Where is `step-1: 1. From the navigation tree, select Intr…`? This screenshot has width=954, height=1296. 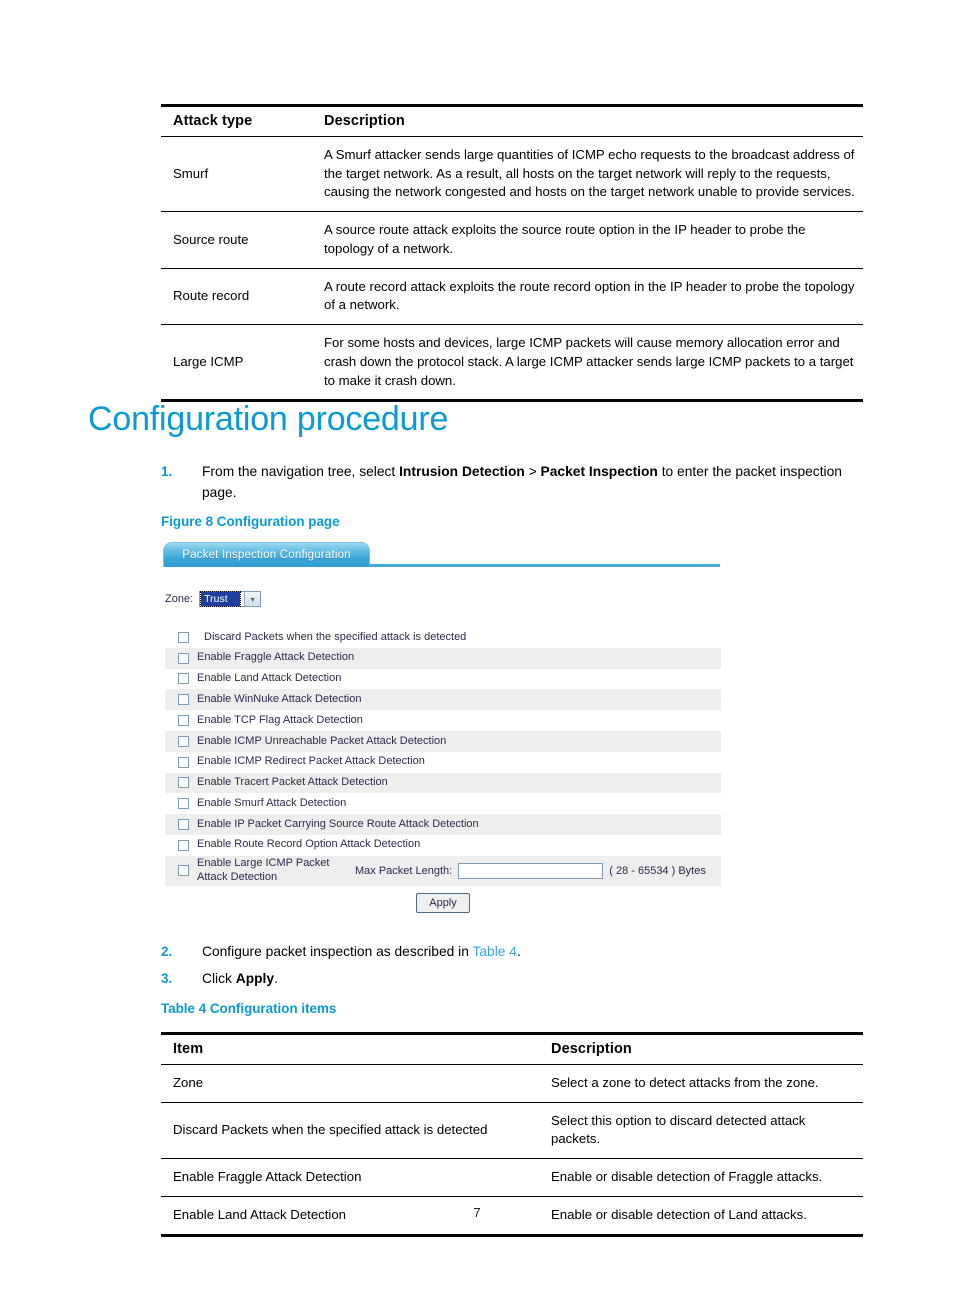
step-1: 1. From the navigation tree, select Intr… is located at coordinates (506, 483).